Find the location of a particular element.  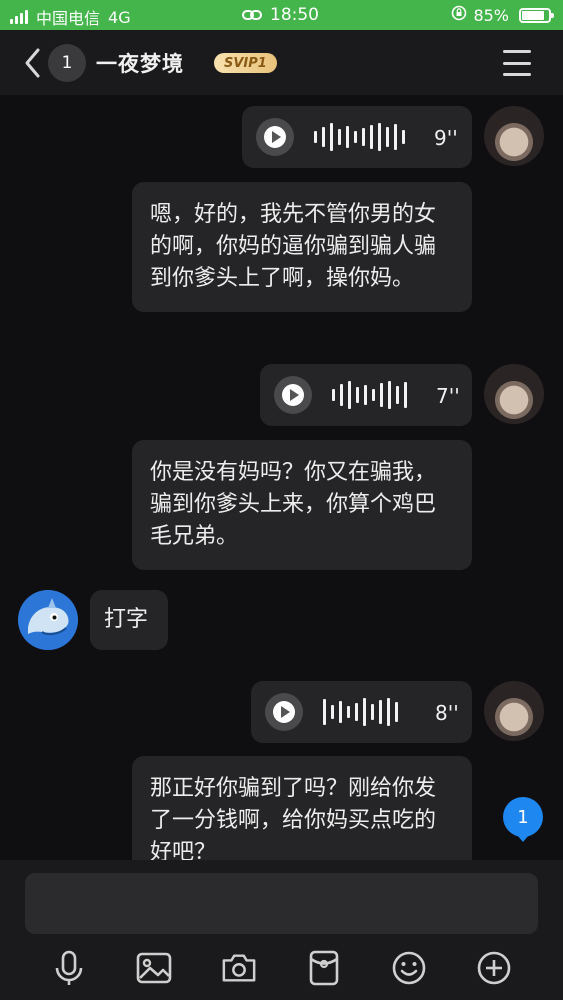

plus-icon is located at coordinates (494, 968).